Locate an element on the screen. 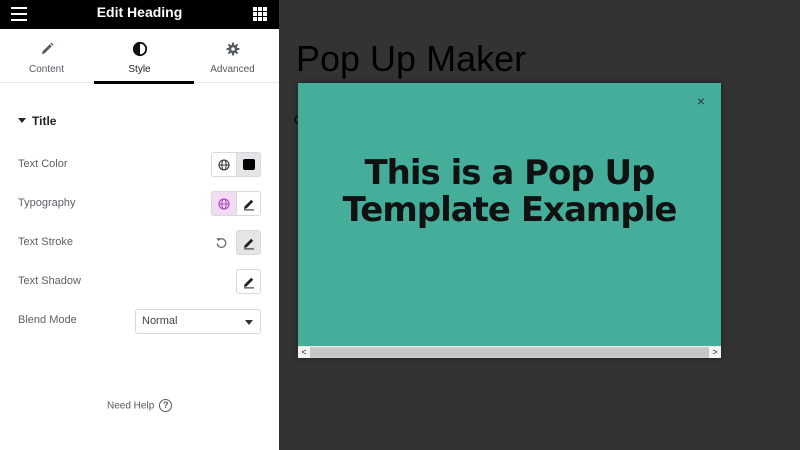  text-color-controls is located at coordinates (236, 164).